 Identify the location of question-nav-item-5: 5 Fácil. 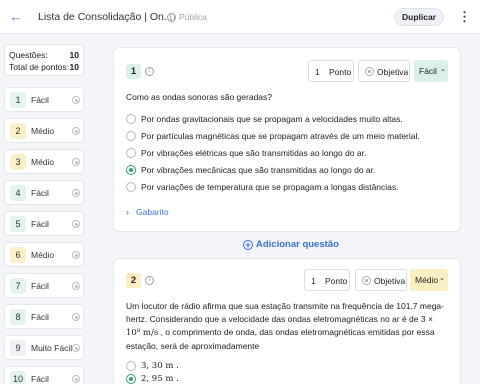
(44, 223).